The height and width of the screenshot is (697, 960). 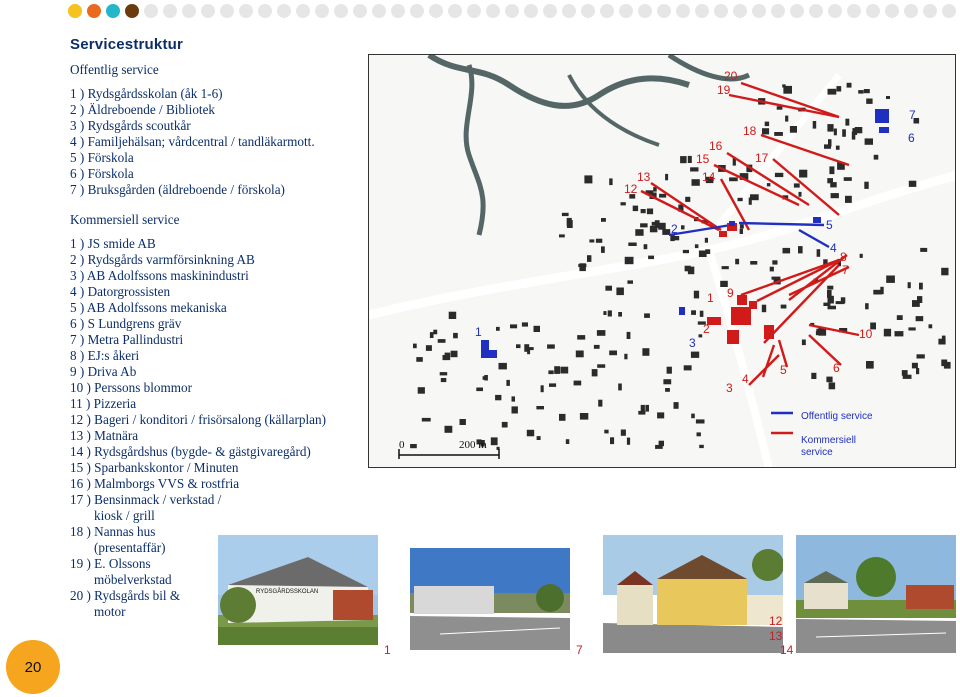 What do you see at coordinates (33, 667) in the screenshot?
I see `page-number: 20` at bounding box center [33, 667].